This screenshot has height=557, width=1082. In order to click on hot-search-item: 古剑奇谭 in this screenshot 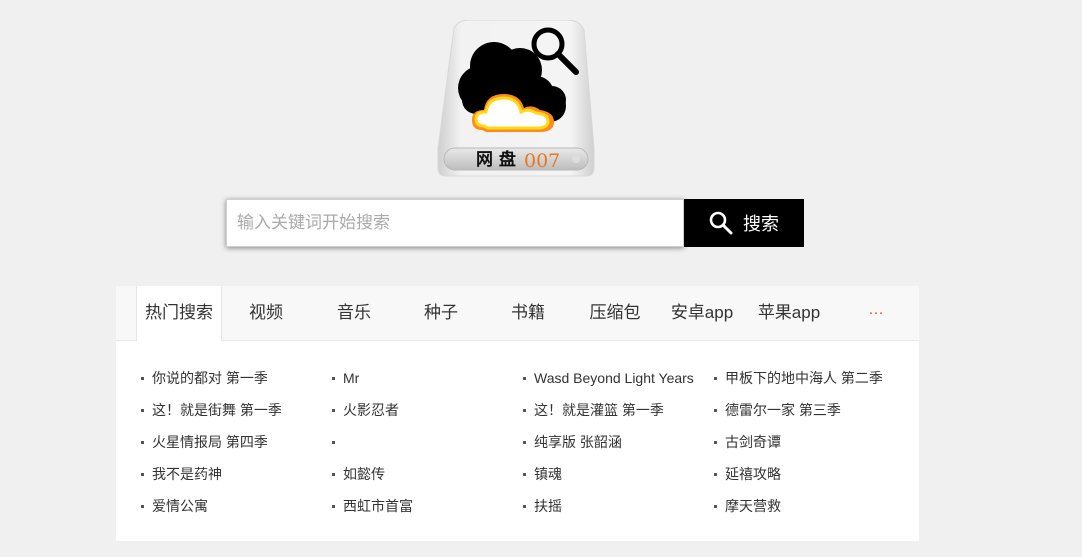, I will do `click(798, 442)`.